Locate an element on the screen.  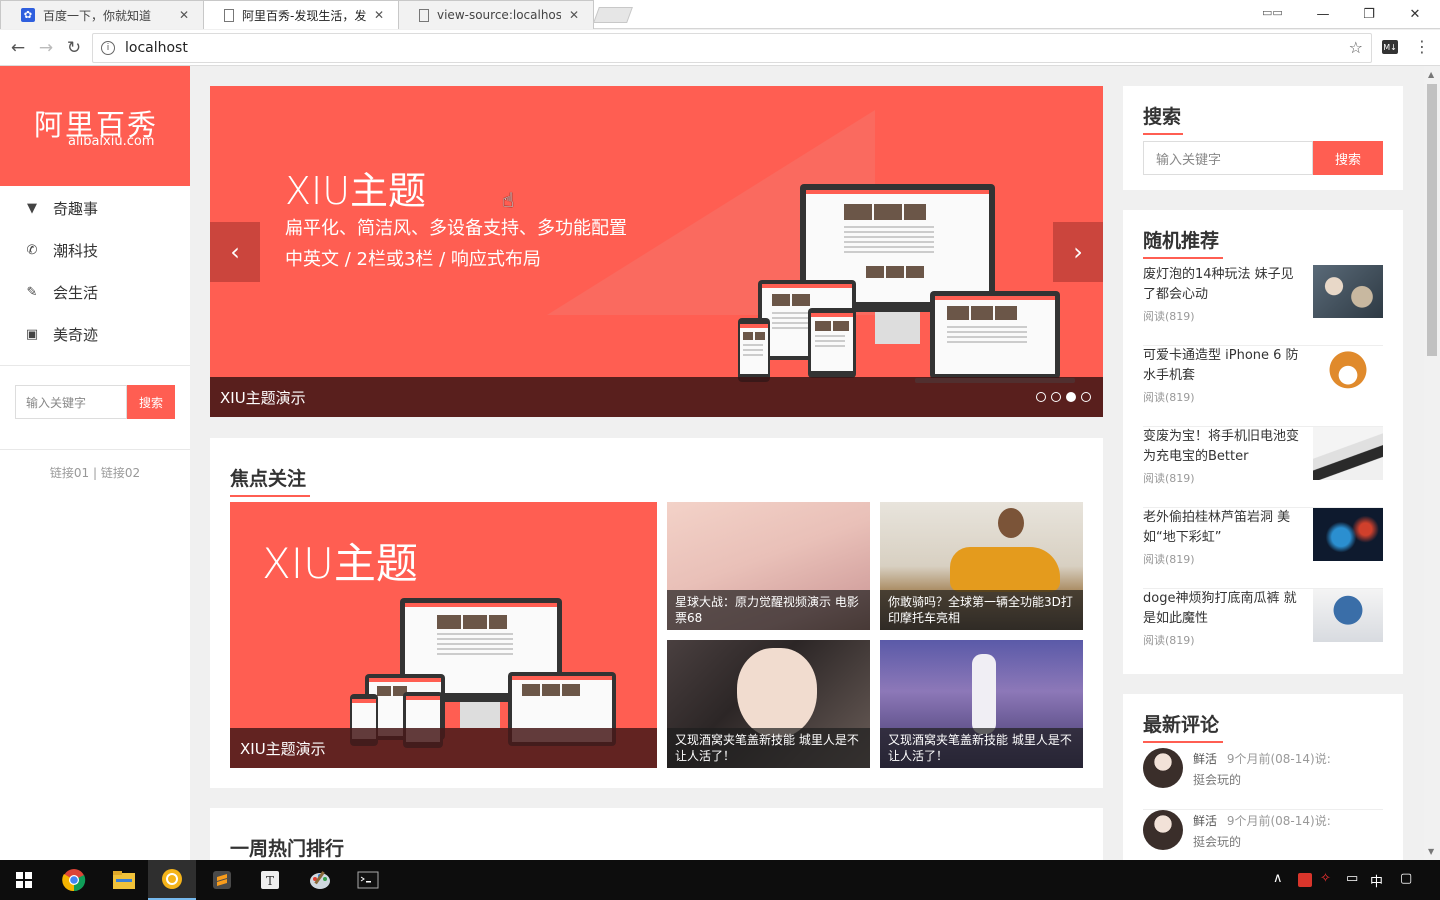
recommend-title: 可爱卡通造型 iPhone 6 防水手机套 is located at coordinates (1223, 366).